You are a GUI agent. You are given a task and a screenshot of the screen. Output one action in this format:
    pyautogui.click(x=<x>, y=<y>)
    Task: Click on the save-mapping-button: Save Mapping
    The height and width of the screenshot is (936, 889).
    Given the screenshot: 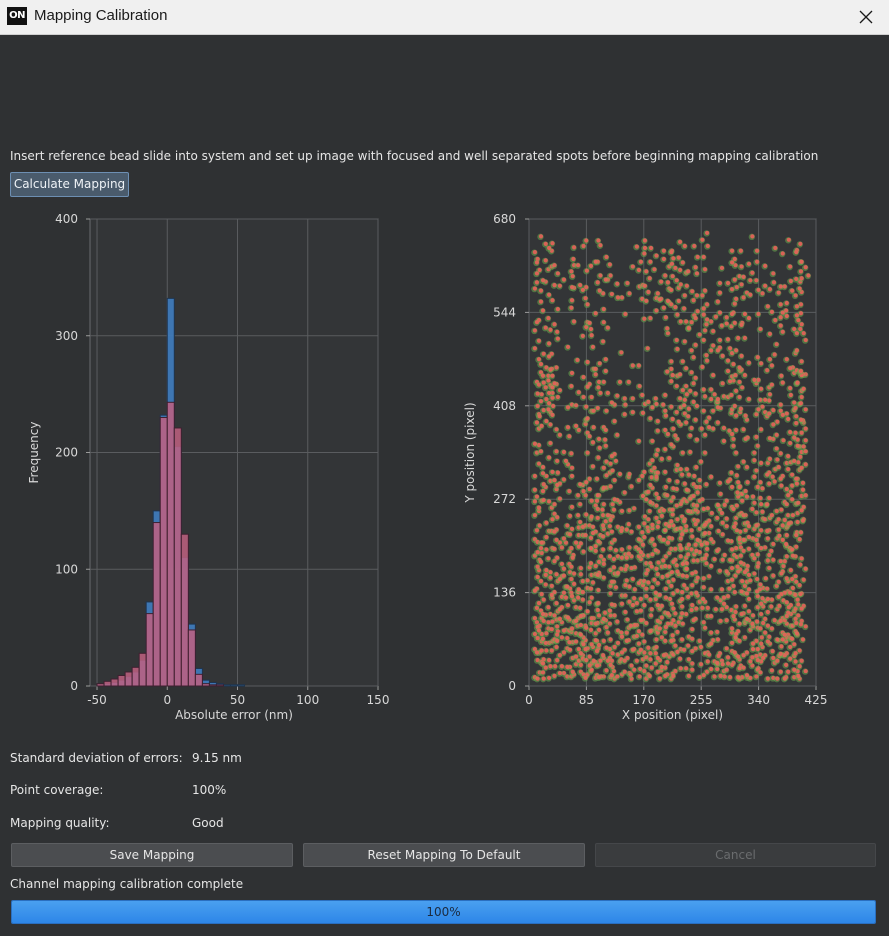 What is the action you would take?
    pyautogui.click(x=152, y=855)
    